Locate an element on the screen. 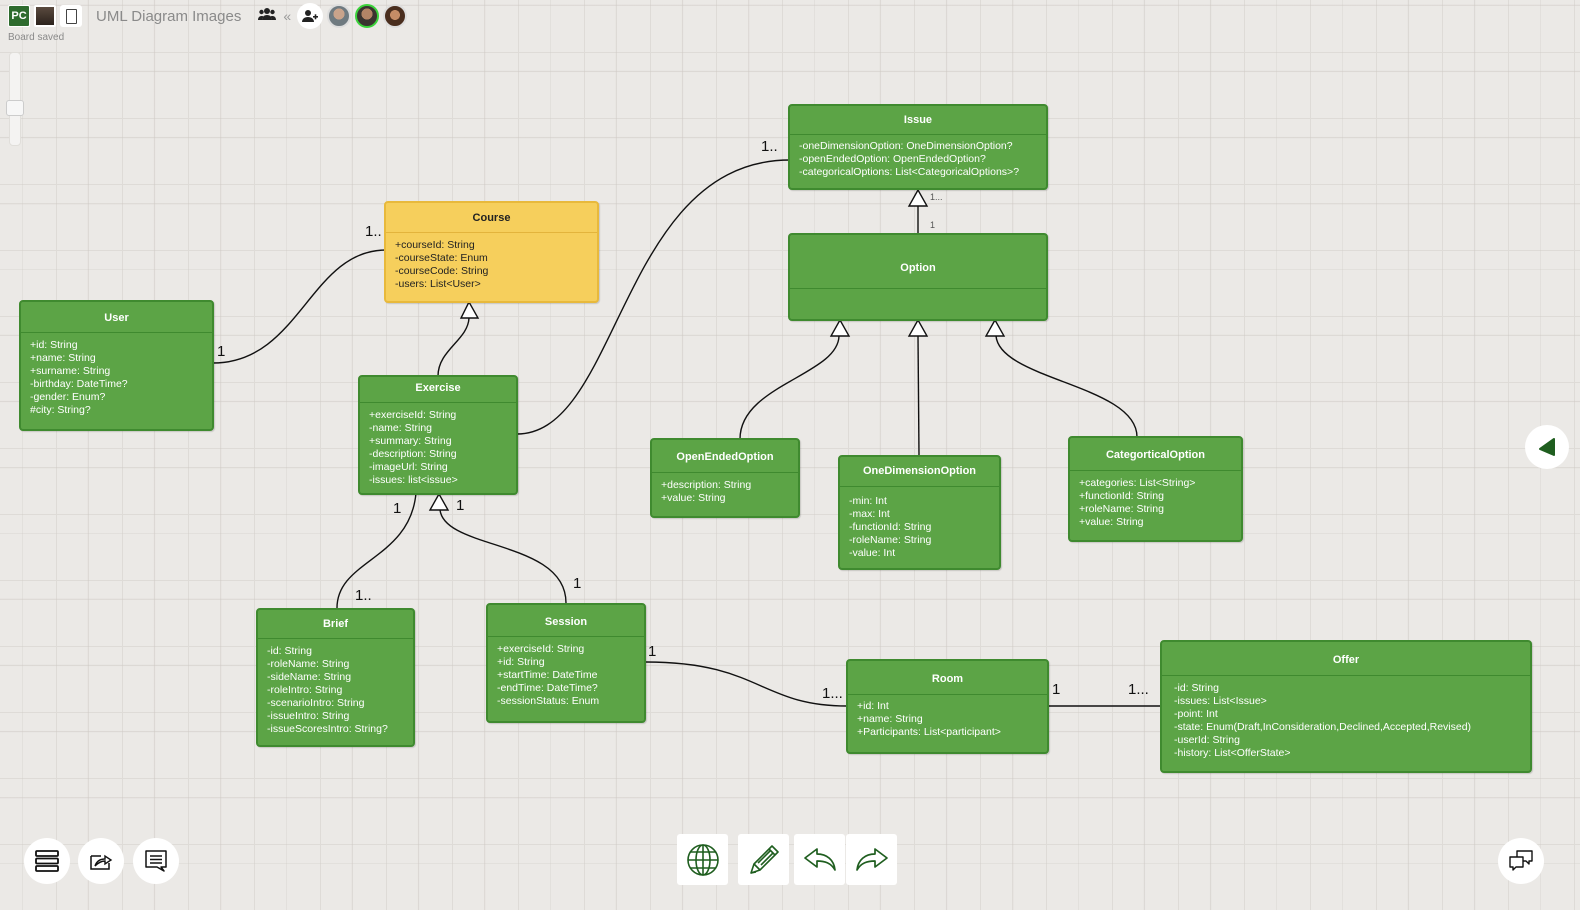 The height and width of the screenshot is (910, 1580). class-attribute: +name: String is located at coordinates (890, 719).